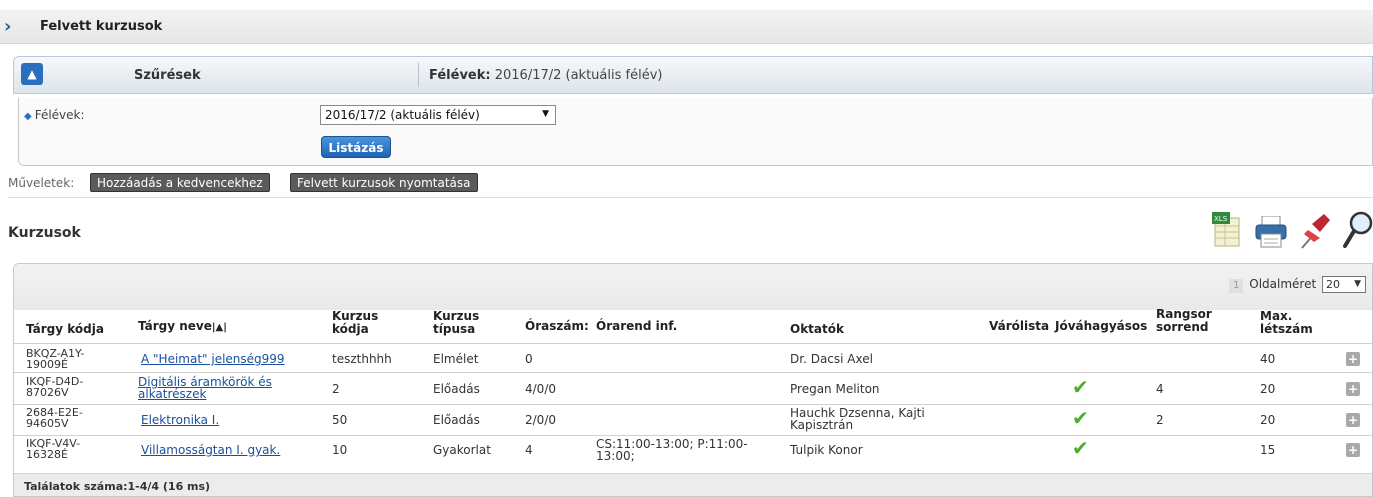 The height and width of the screenshot is (497, 1373). Describe the element at coordinates (529, 359) in the screenshot. I see `row1-hours: 0` at that location.